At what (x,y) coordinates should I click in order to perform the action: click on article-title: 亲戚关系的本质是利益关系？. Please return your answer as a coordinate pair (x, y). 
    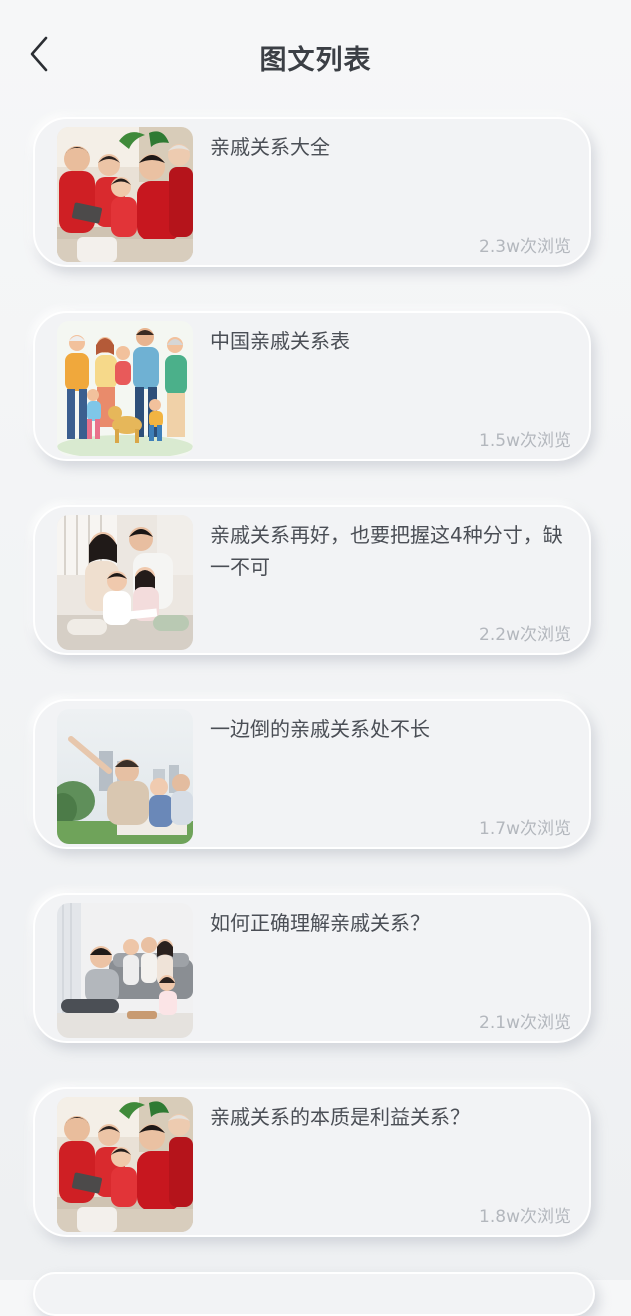
    Looking at the image, I should click on (340, 1117).